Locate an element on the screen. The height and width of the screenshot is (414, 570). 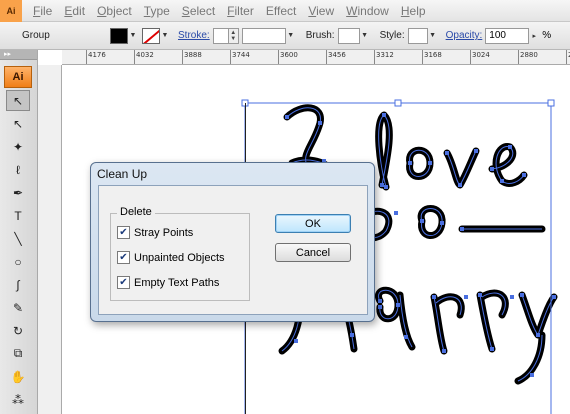
empty-text-paths-option: ✔ Empty Text Paths is located at coordinates (168, 282).